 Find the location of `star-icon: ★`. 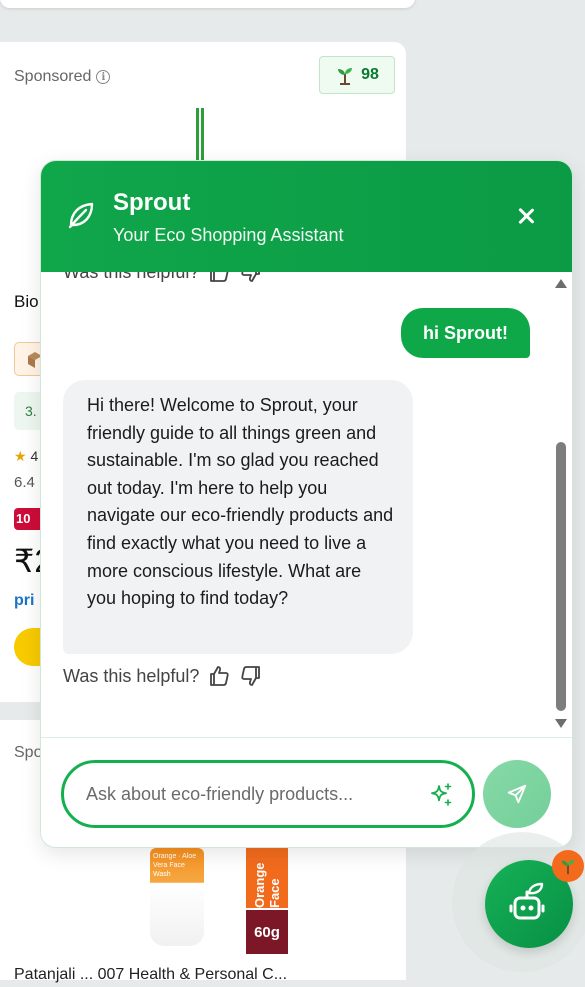

star-icon: ★ is located at coordinates (20, 456).